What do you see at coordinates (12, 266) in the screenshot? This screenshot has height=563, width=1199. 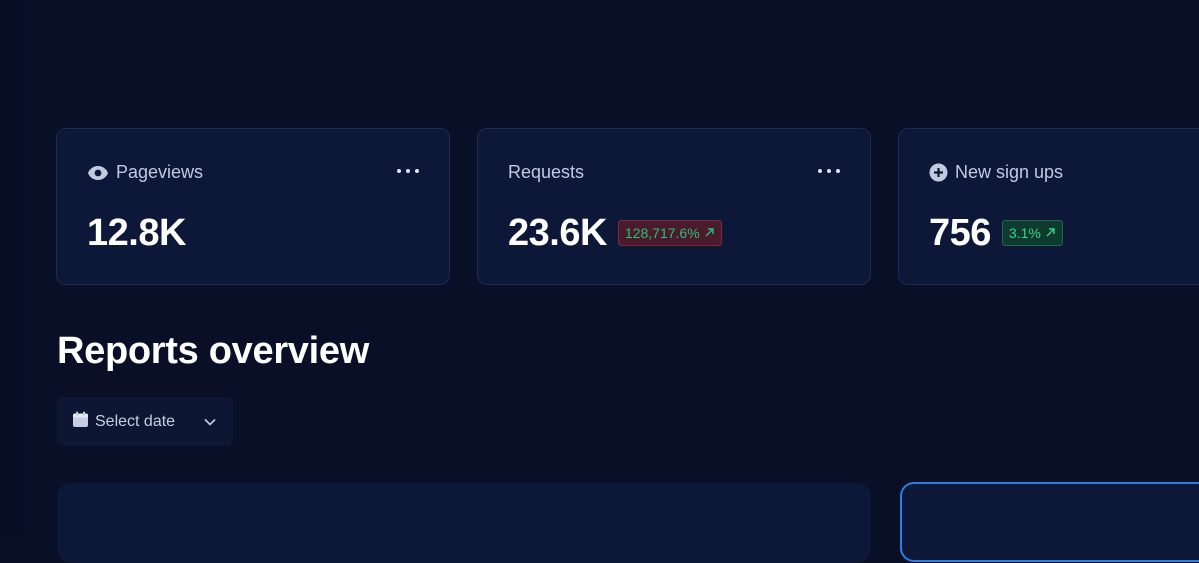 I see `sidebar-edge` at bounding box center [12, 266].